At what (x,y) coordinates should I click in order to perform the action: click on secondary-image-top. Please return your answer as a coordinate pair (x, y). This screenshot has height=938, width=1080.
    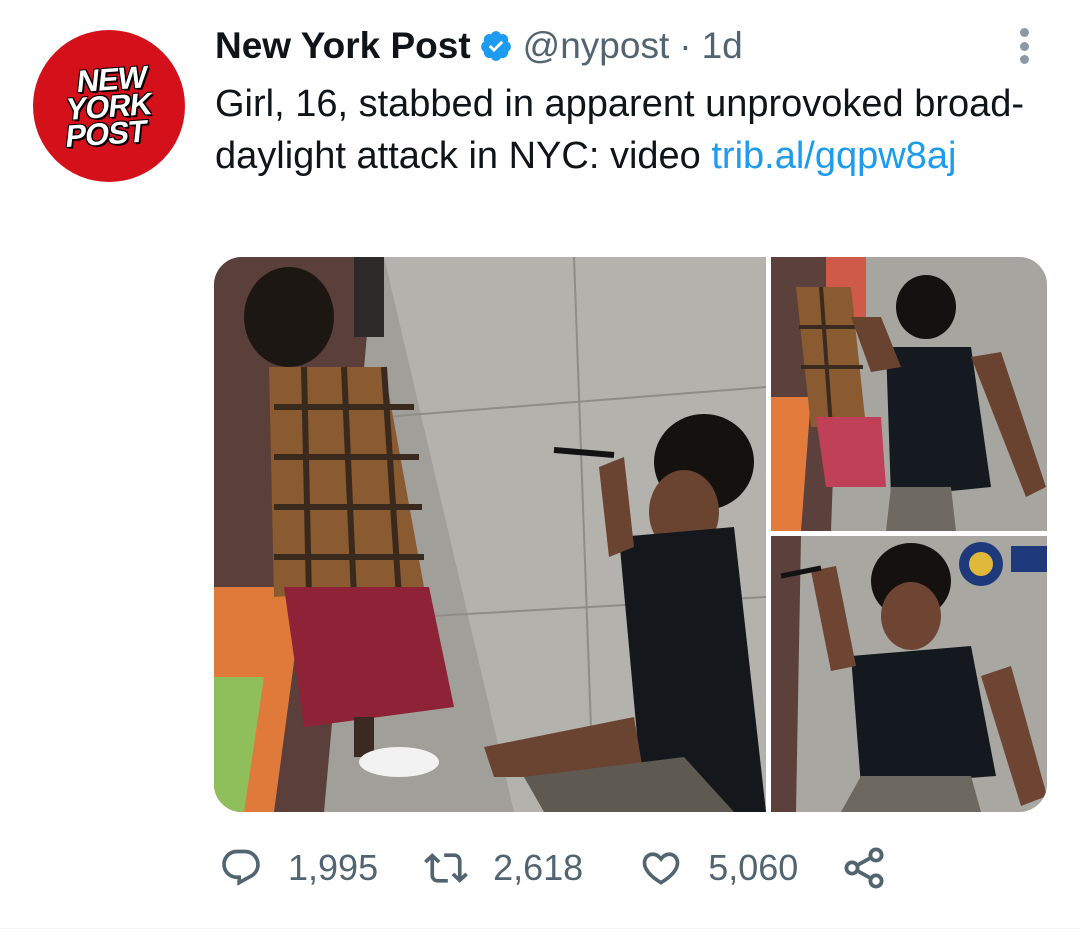
    Looking at the image, I should click on (909, 394).